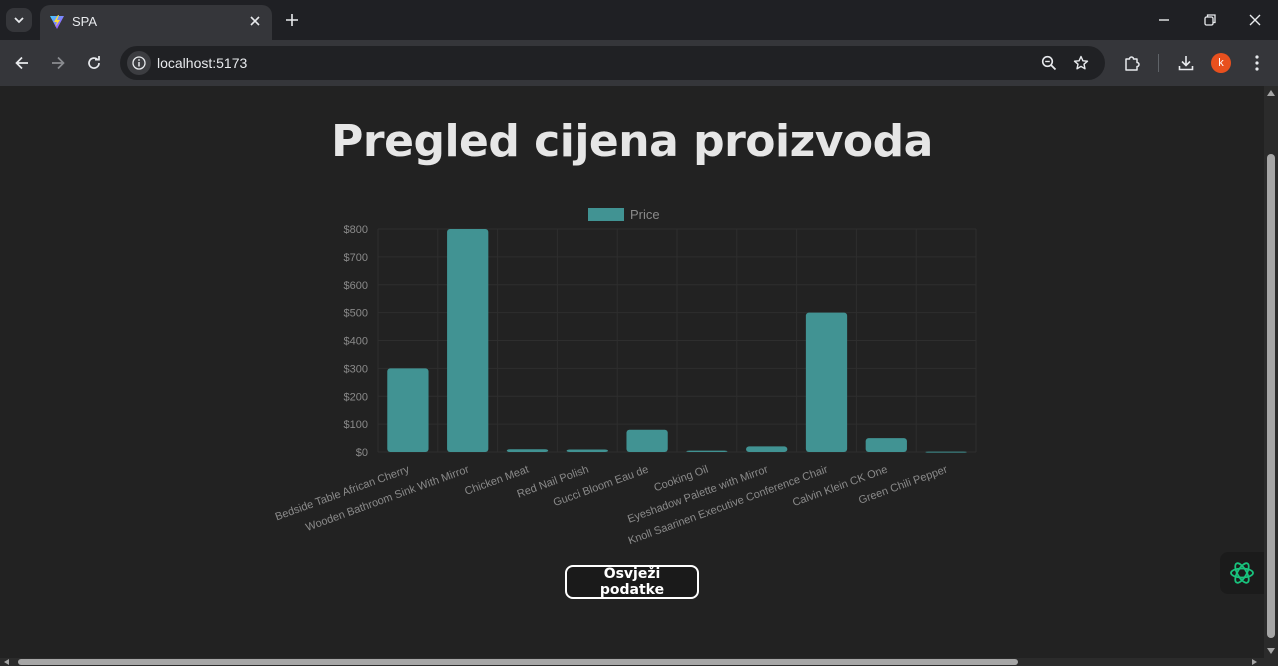 This screenshot has width=1278, height=666. What do you see at coordinates (356, 286) in the screenshot?
I see `y-tick-label: $600` at bounding box center [356, 286].